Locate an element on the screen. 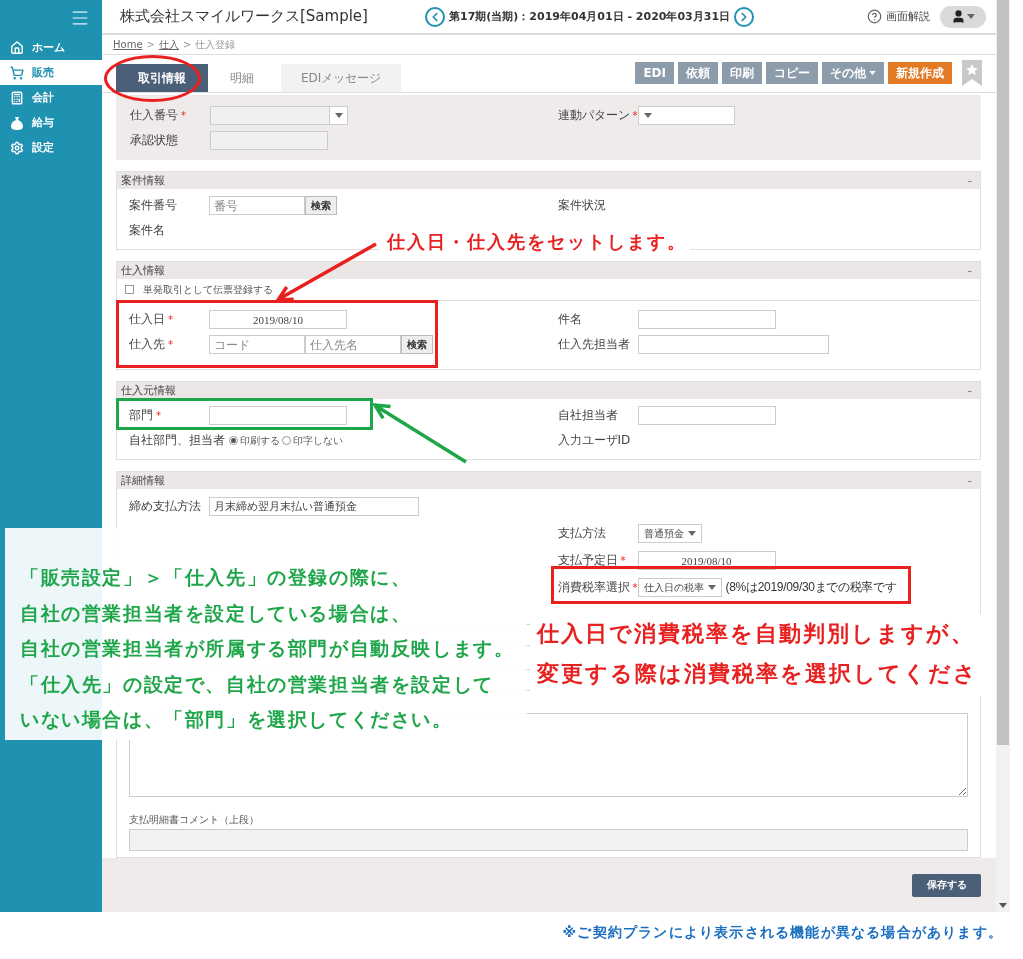 This screenshot has width=1023, height=959. breadcrumb-link: 仕入 is located at coordinates (168, 44).